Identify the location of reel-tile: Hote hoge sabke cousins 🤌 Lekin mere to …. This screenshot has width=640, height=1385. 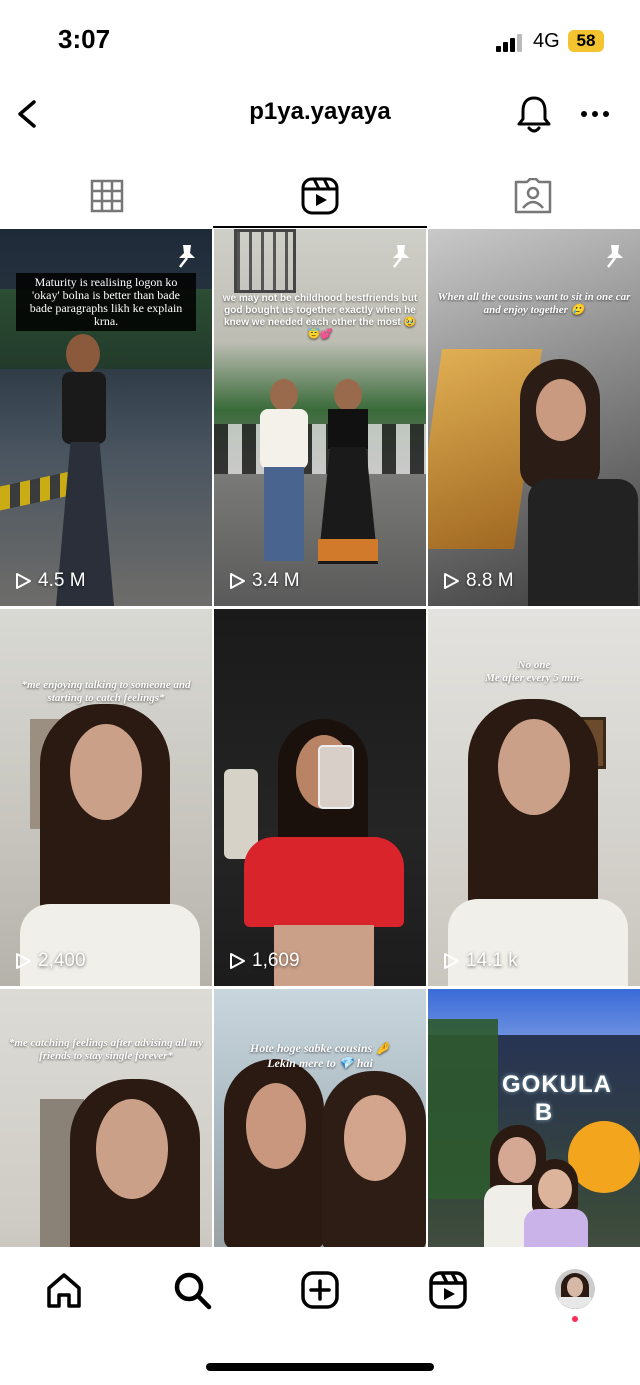
(320, 1118).